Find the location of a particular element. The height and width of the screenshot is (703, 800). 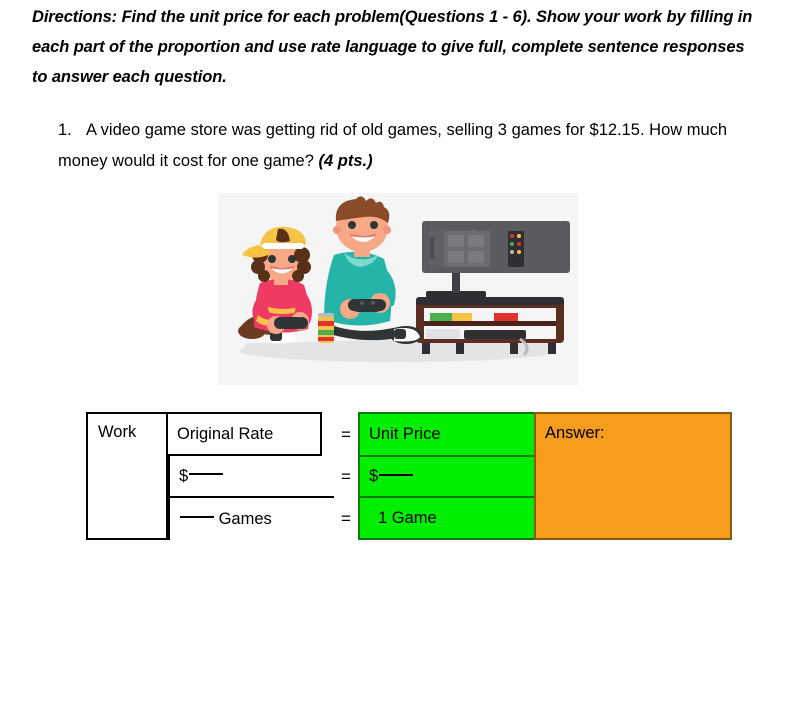

original-rate-header-cell: Original Rate is located at coordinates (245, 434).